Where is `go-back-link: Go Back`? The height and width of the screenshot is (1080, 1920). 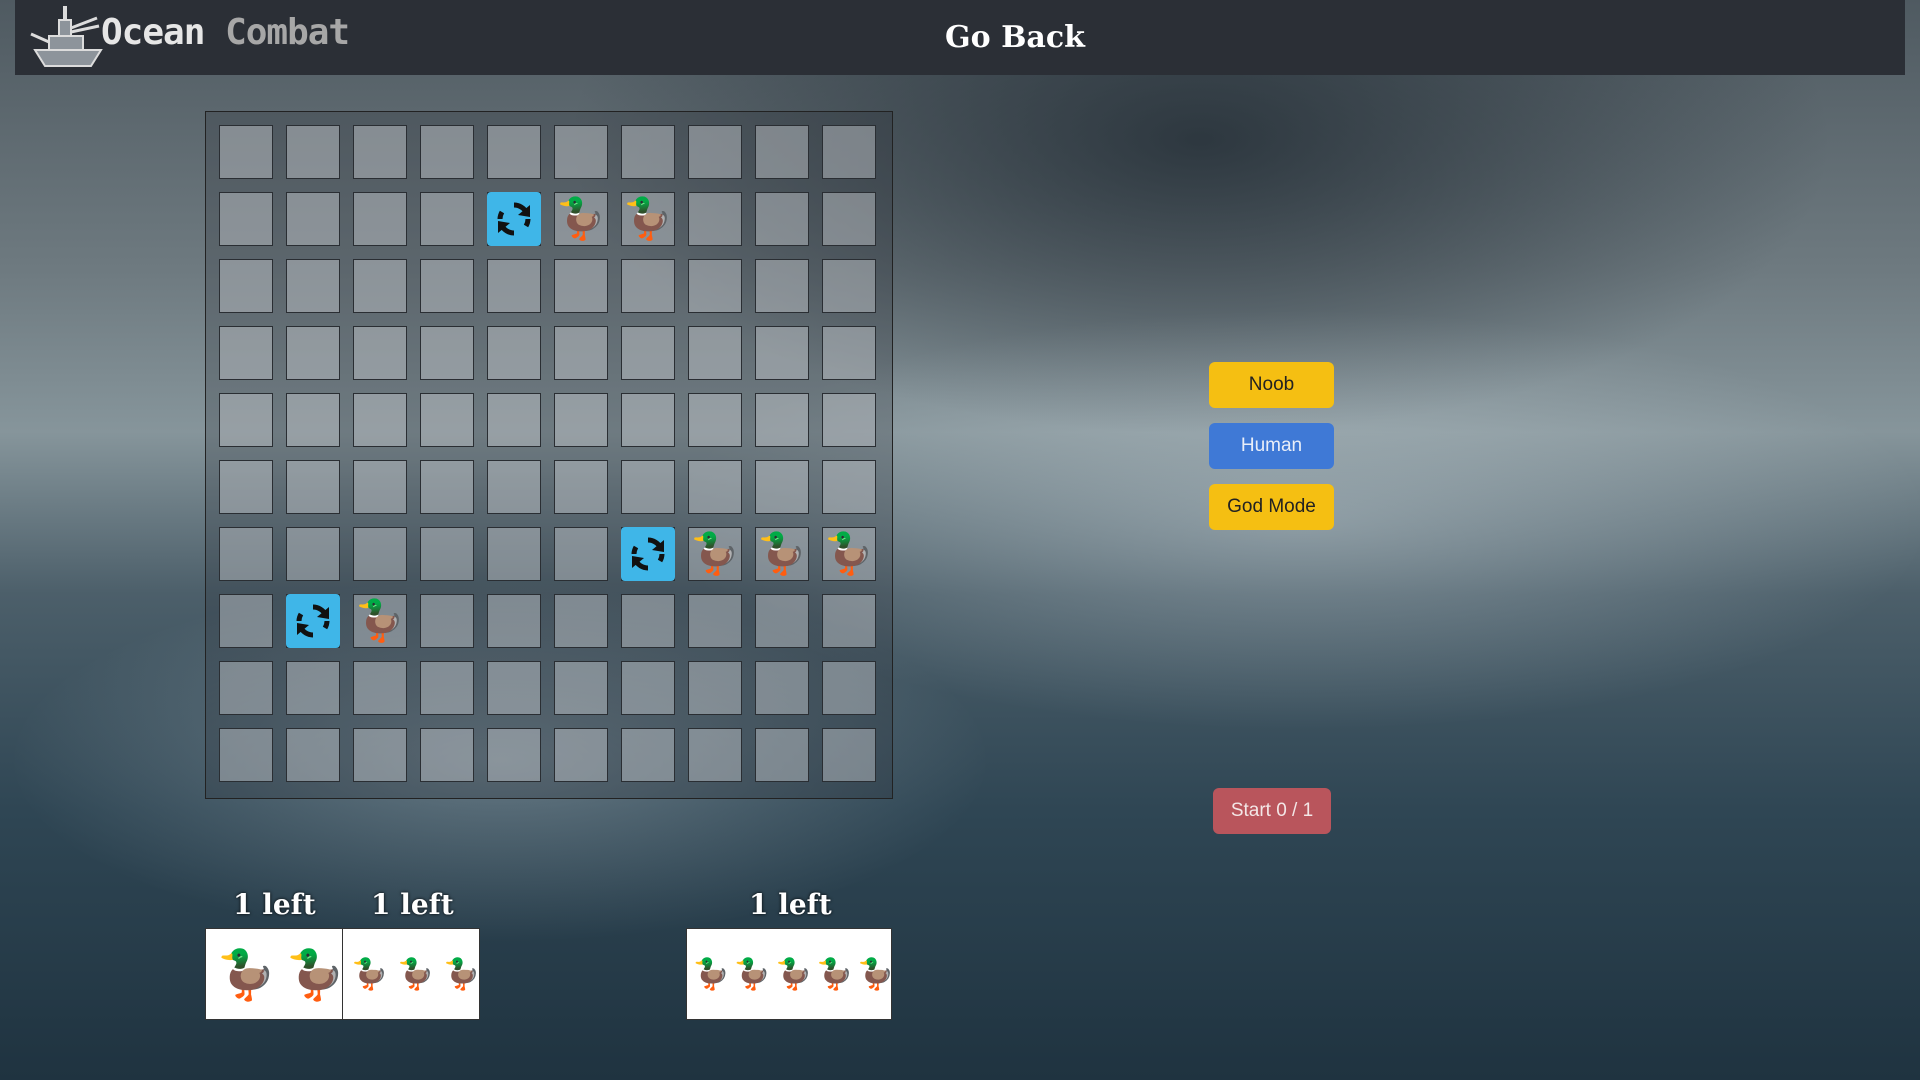 go-back-link: Go Back is located at coordinates (1015, 37).